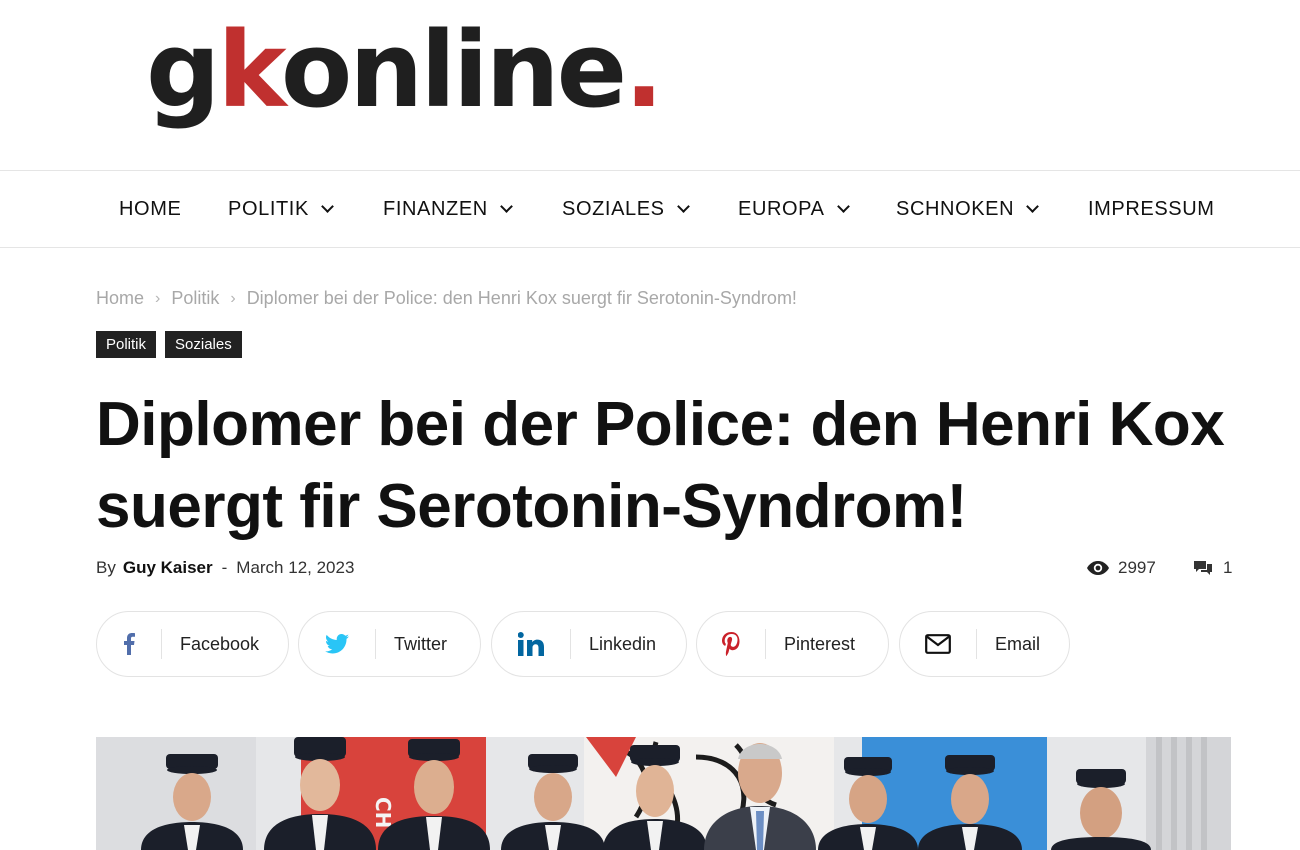 The image size is (1300, 850). I want to click on comment-count-value: 1, so click(1228, 567).